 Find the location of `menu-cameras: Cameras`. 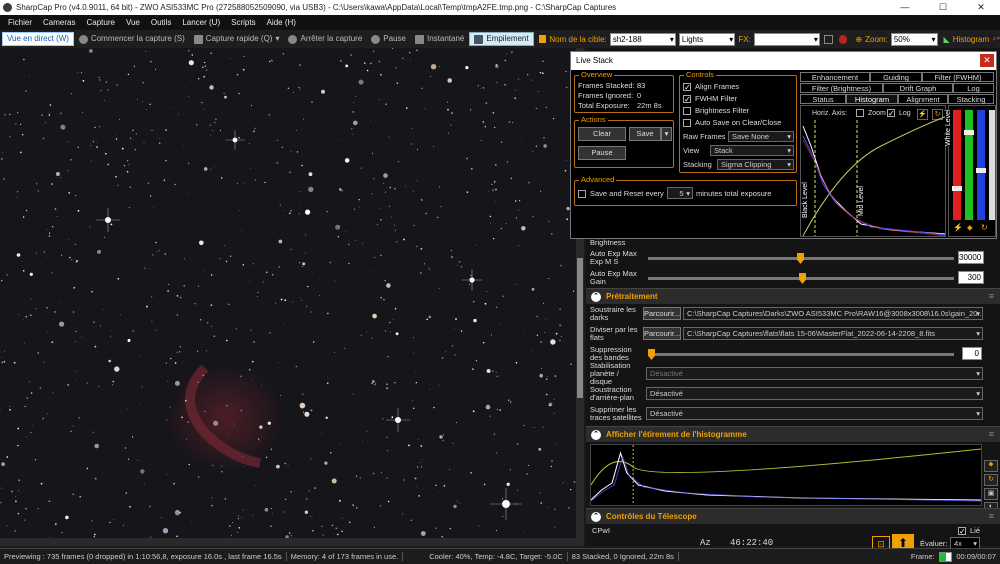

menu-cameras: Cameras is located at coordinates (59, 22).